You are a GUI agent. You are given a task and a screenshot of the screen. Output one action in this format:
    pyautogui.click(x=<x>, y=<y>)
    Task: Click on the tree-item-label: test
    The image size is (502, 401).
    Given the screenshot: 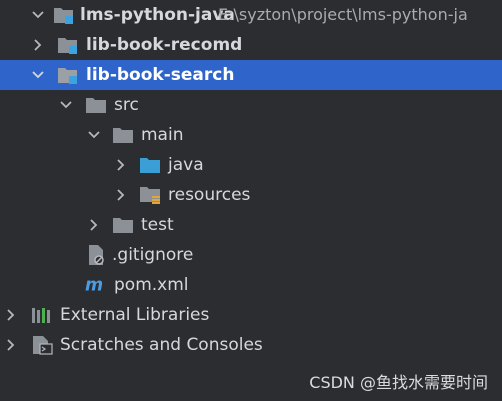 What is the action you would take?
    pyautogui.click(x=157, y=225)
    